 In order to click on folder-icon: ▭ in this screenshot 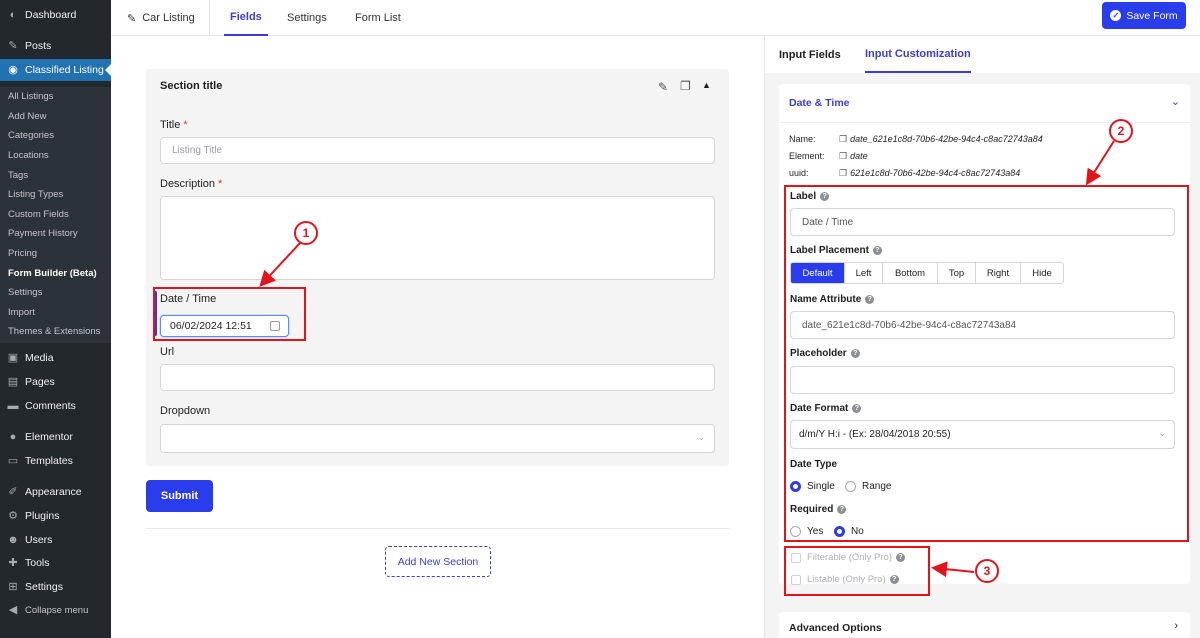, I will do `click(13, 461)`.